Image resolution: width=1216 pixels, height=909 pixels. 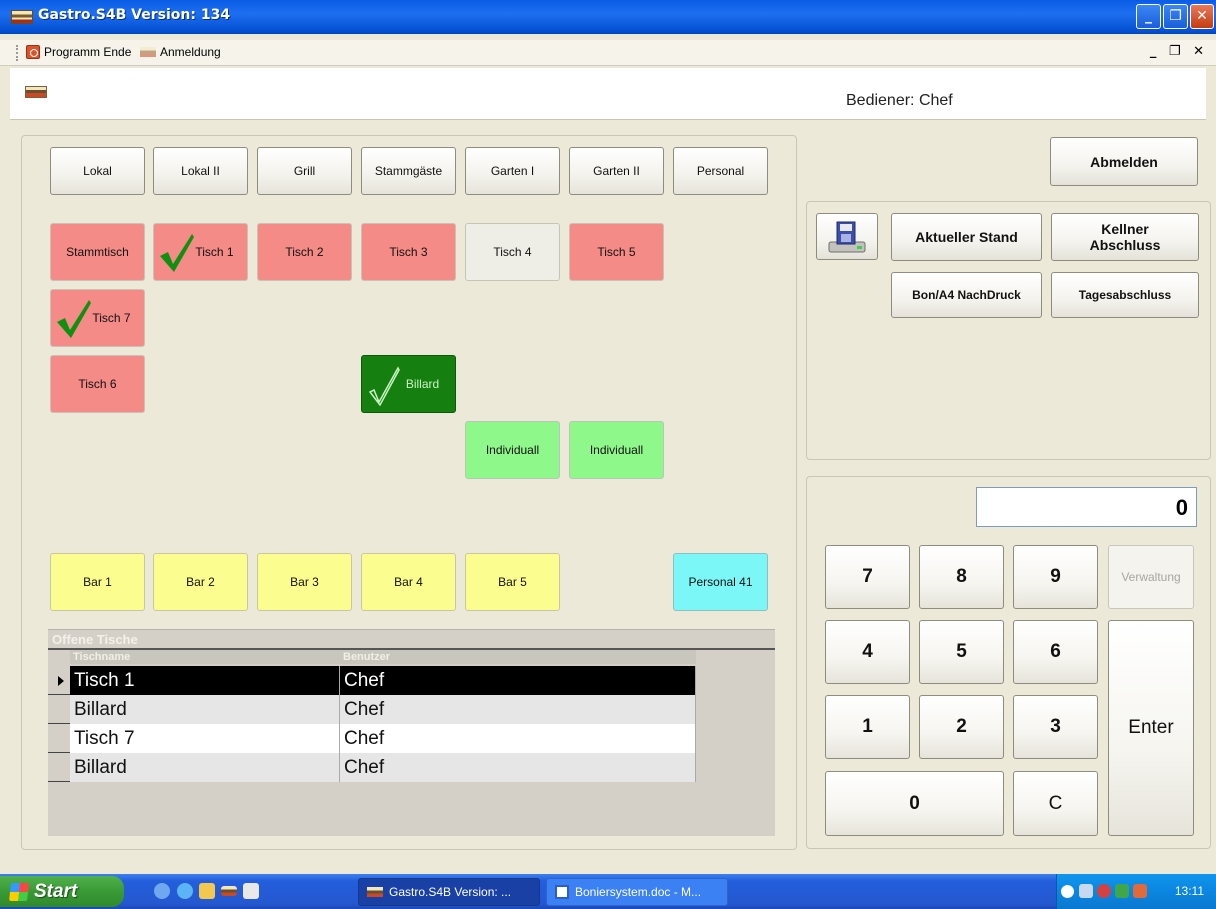 What do you see at coordinates (1122, 891) in the screenshot?
I see `tray-app-icon` at bounding box center [1122, 891].